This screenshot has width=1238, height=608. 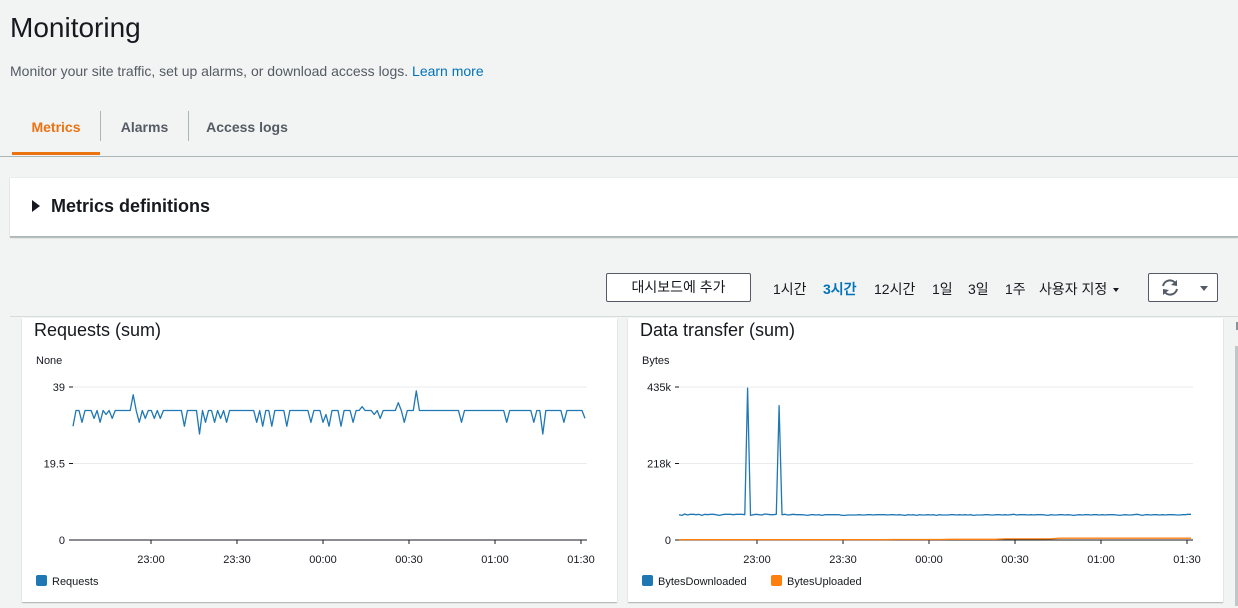 What do you see at coordinates (624, 207) in the screenshot?
I see `metrics-definitions-expander: Metrics definitions` at bounding box center [624, 207].